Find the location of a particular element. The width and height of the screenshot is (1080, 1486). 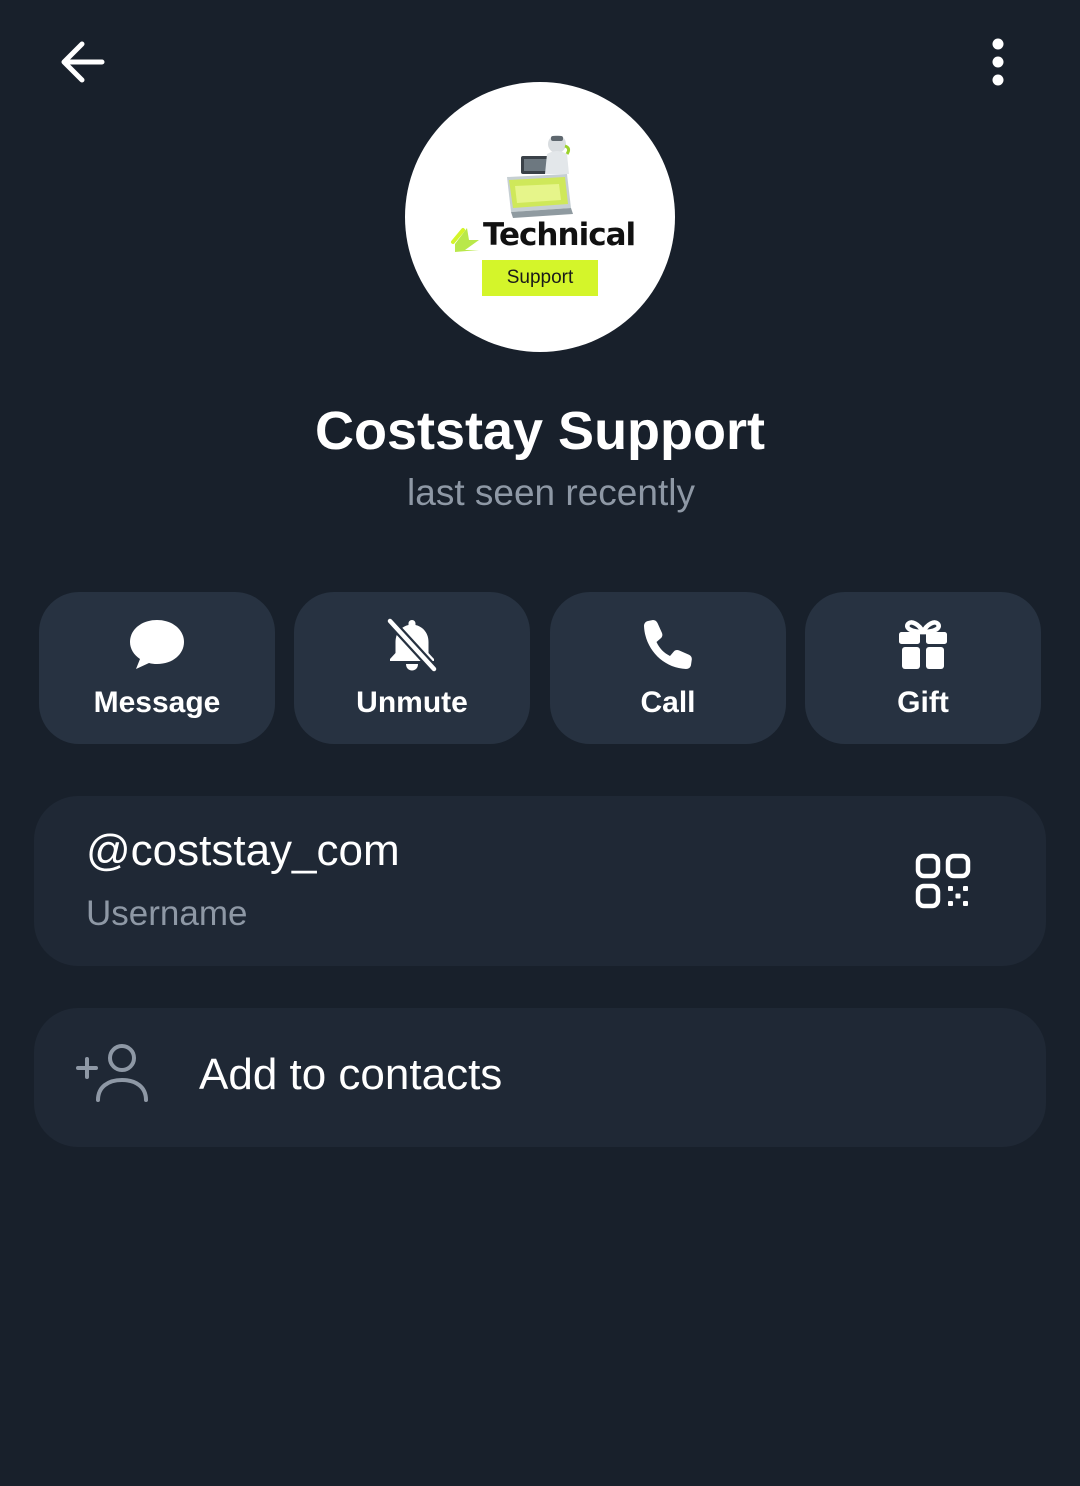

add-to-contacts-label: Add to contacts is located at coordinates (351, 1074).